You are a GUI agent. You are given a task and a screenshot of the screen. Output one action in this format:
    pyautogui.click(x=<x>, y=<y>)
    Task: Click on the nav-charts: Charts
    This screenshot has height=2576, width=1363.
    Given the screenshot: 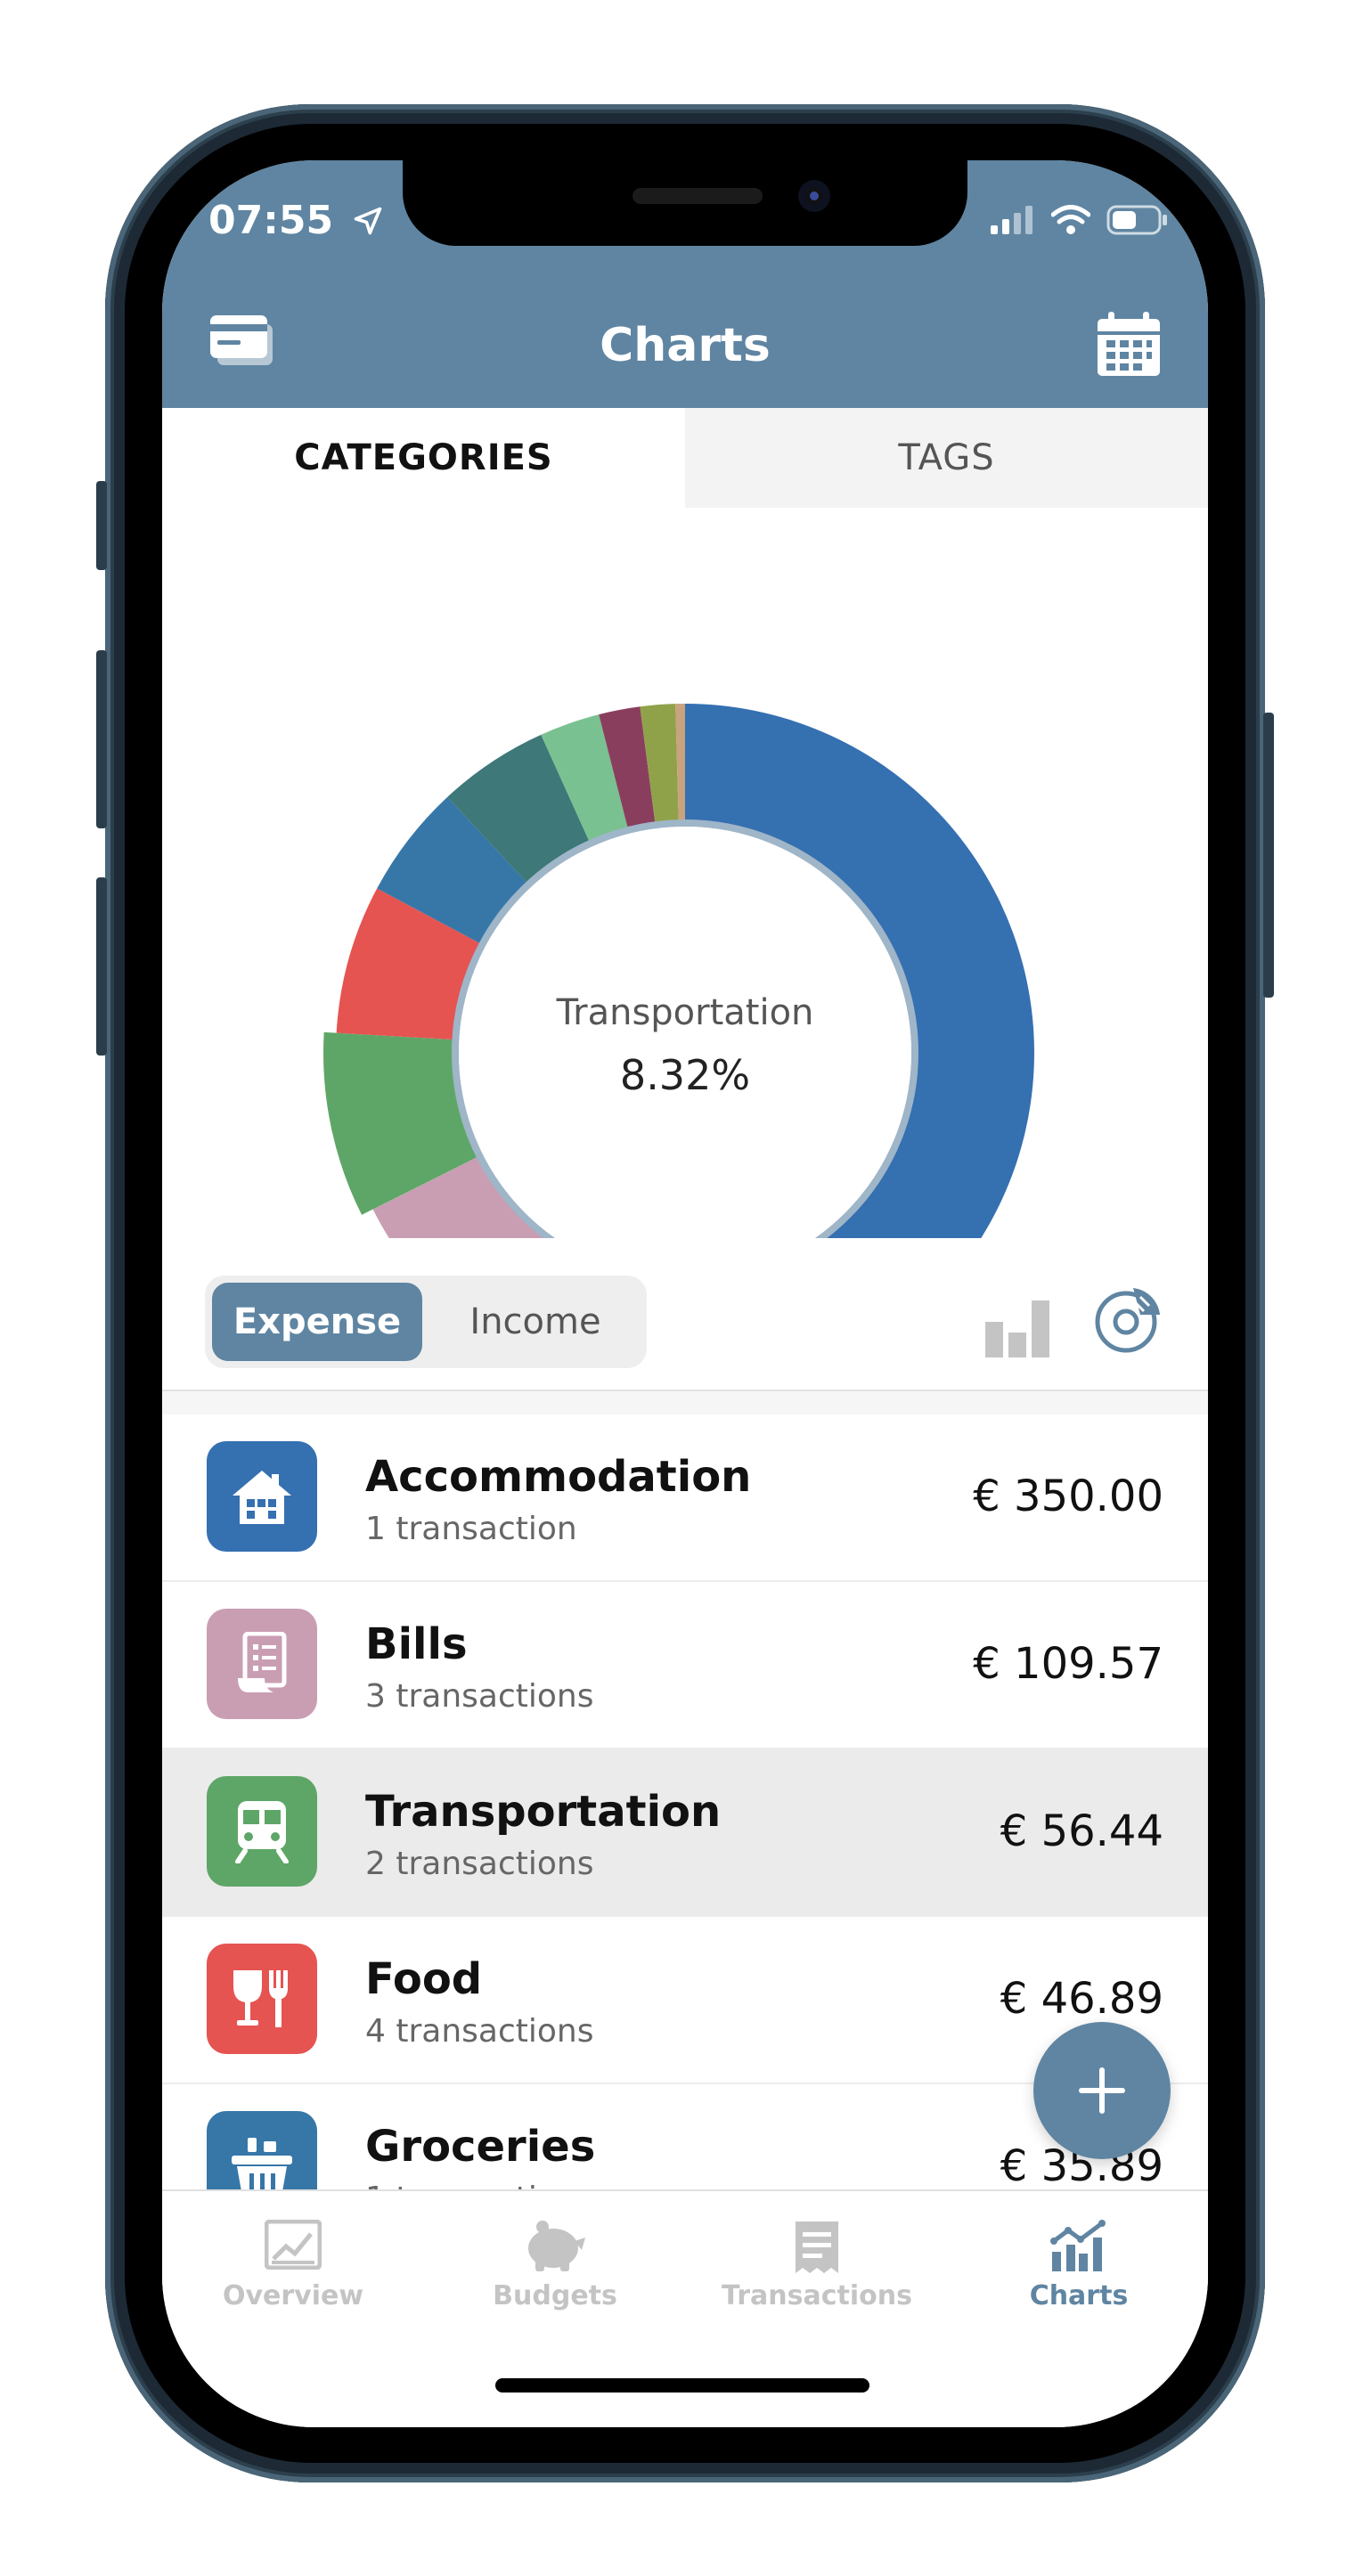 What is the action you would take?
    pyautogui.click(x=1078, y=2258)
    